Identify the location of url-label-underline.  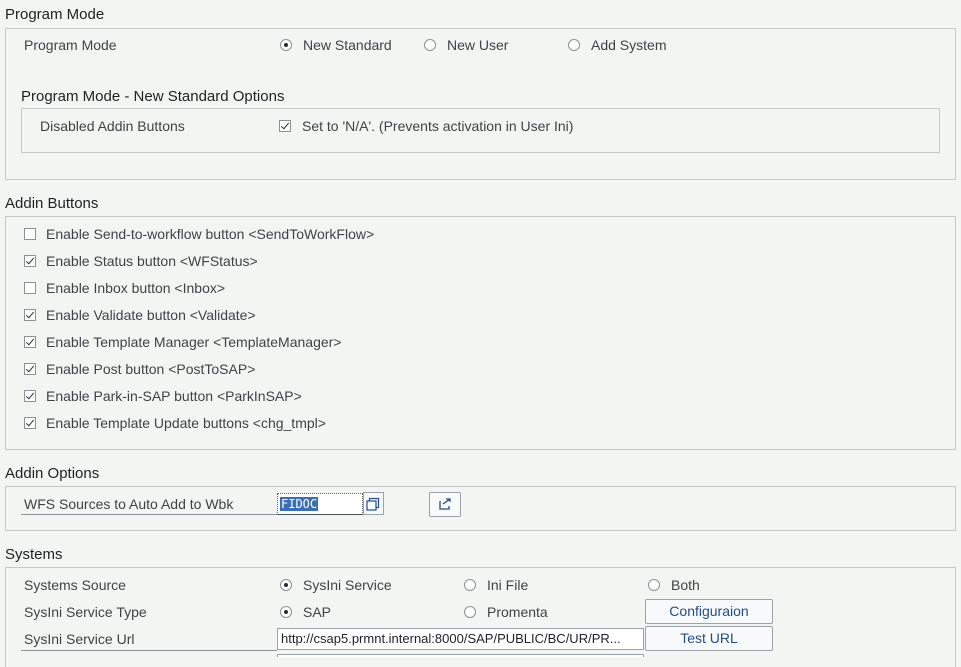
(149, 650).